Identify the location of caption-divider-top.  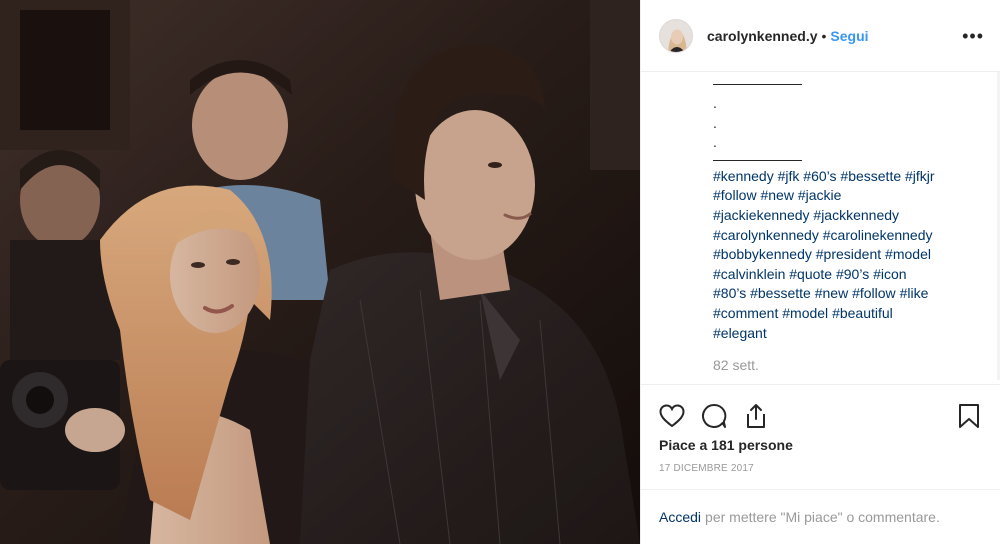
(757, 84).